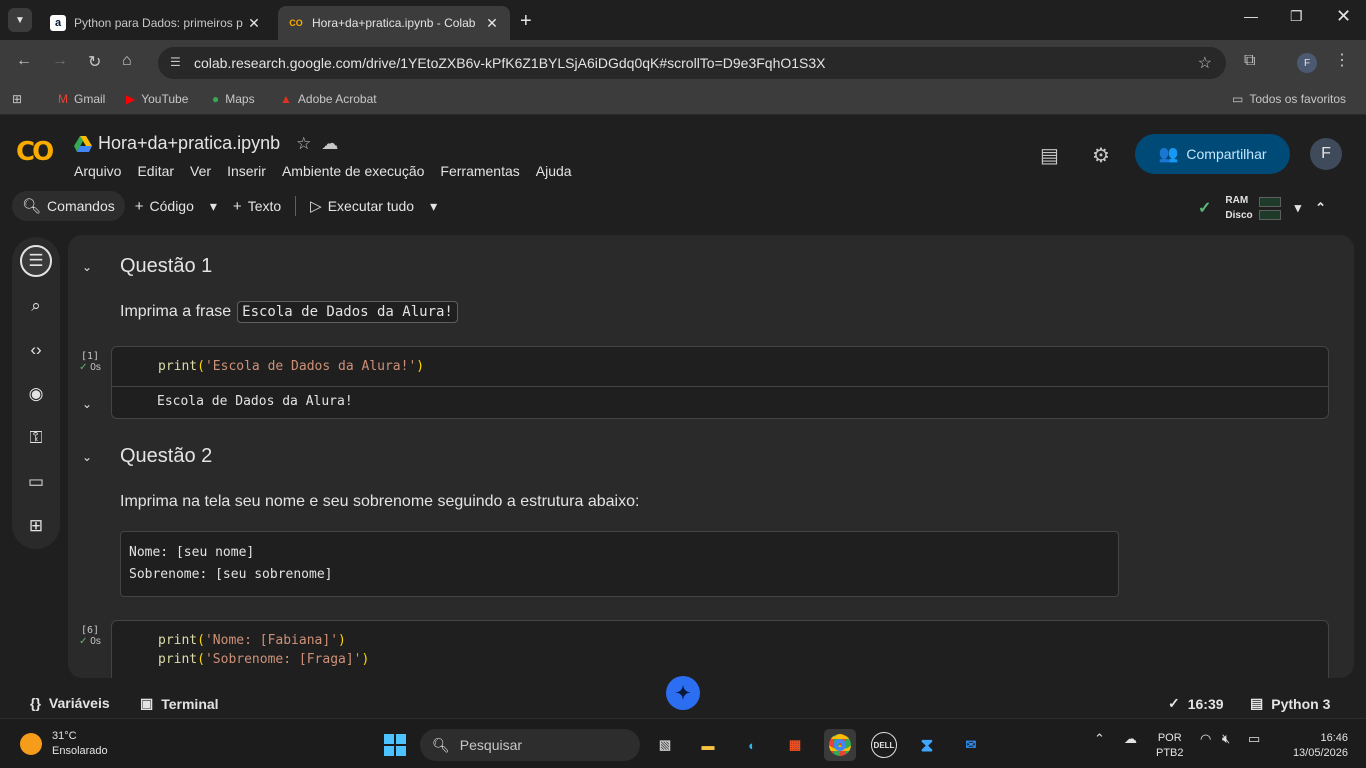 The height and width of the screenshot is (768, 1366). I want to click on menu-ver: Ver, so click(200, 171).